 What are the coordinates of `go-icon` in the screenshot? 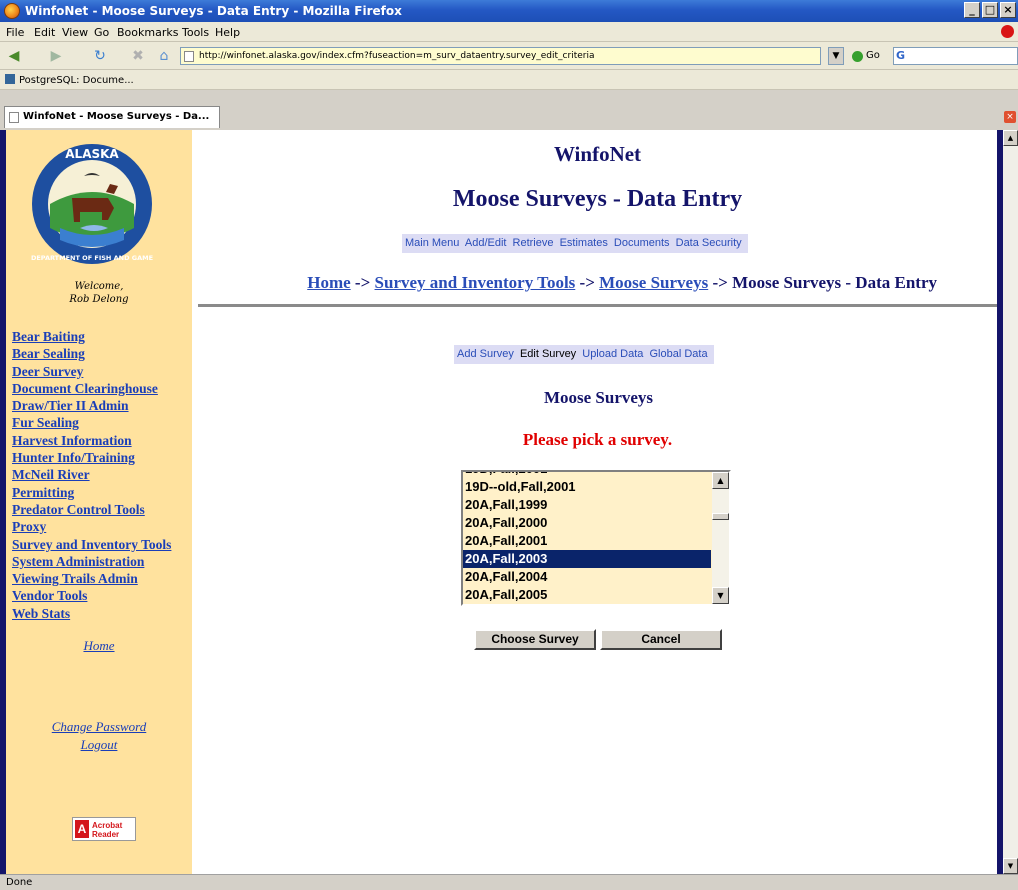 It's located at (857, 56).